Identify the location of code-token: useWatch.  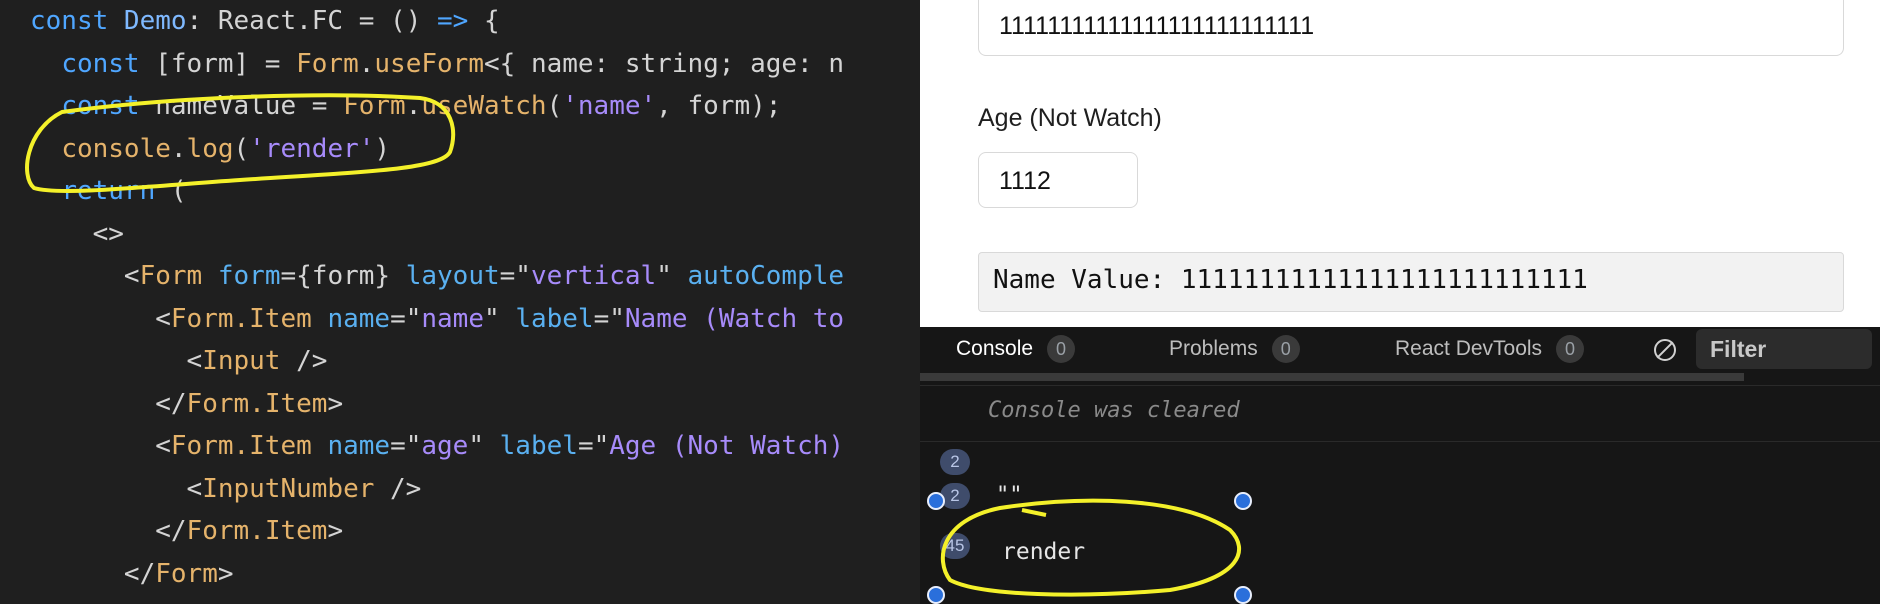
(484, 106).